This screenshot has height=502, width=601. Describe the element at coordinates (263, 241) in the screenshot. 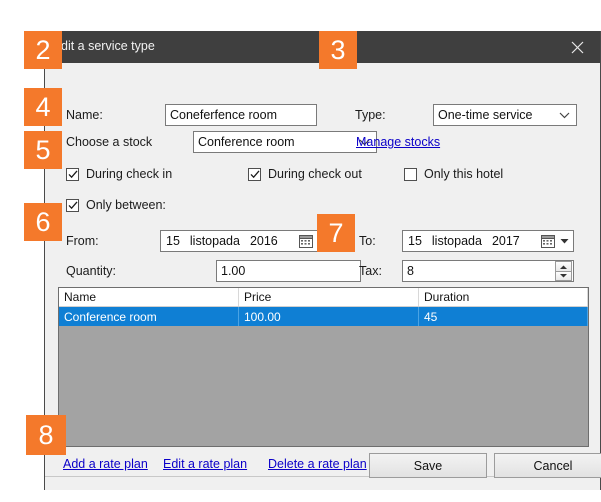

I see `from-date-year: 2016` at that location.